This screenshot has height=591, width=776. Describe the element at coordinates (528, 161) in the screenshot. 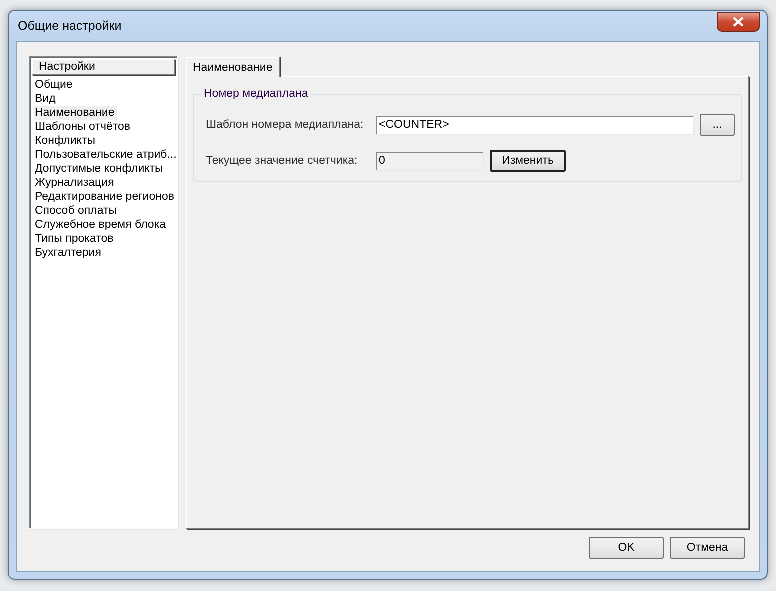

I see `change-button: Изменить` at that location.